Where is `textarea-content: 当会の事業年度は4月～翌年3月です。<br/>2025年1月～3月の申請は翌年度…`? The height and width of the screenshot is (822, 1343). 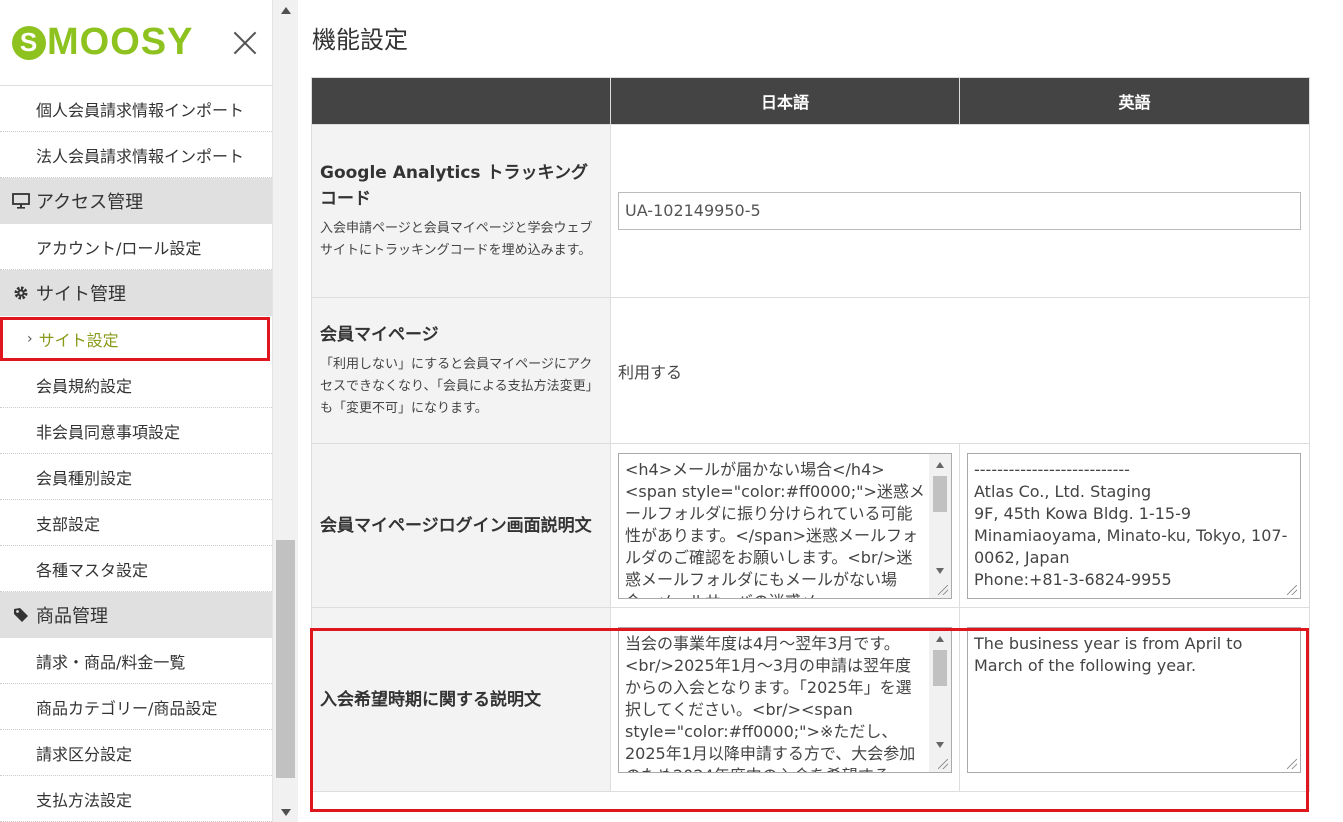 textarea-content: 当会の事業年度は4月～翌年3月です。<br/>2025年1月～3月の申請は翌年度… is located at coordinates (770, 702).